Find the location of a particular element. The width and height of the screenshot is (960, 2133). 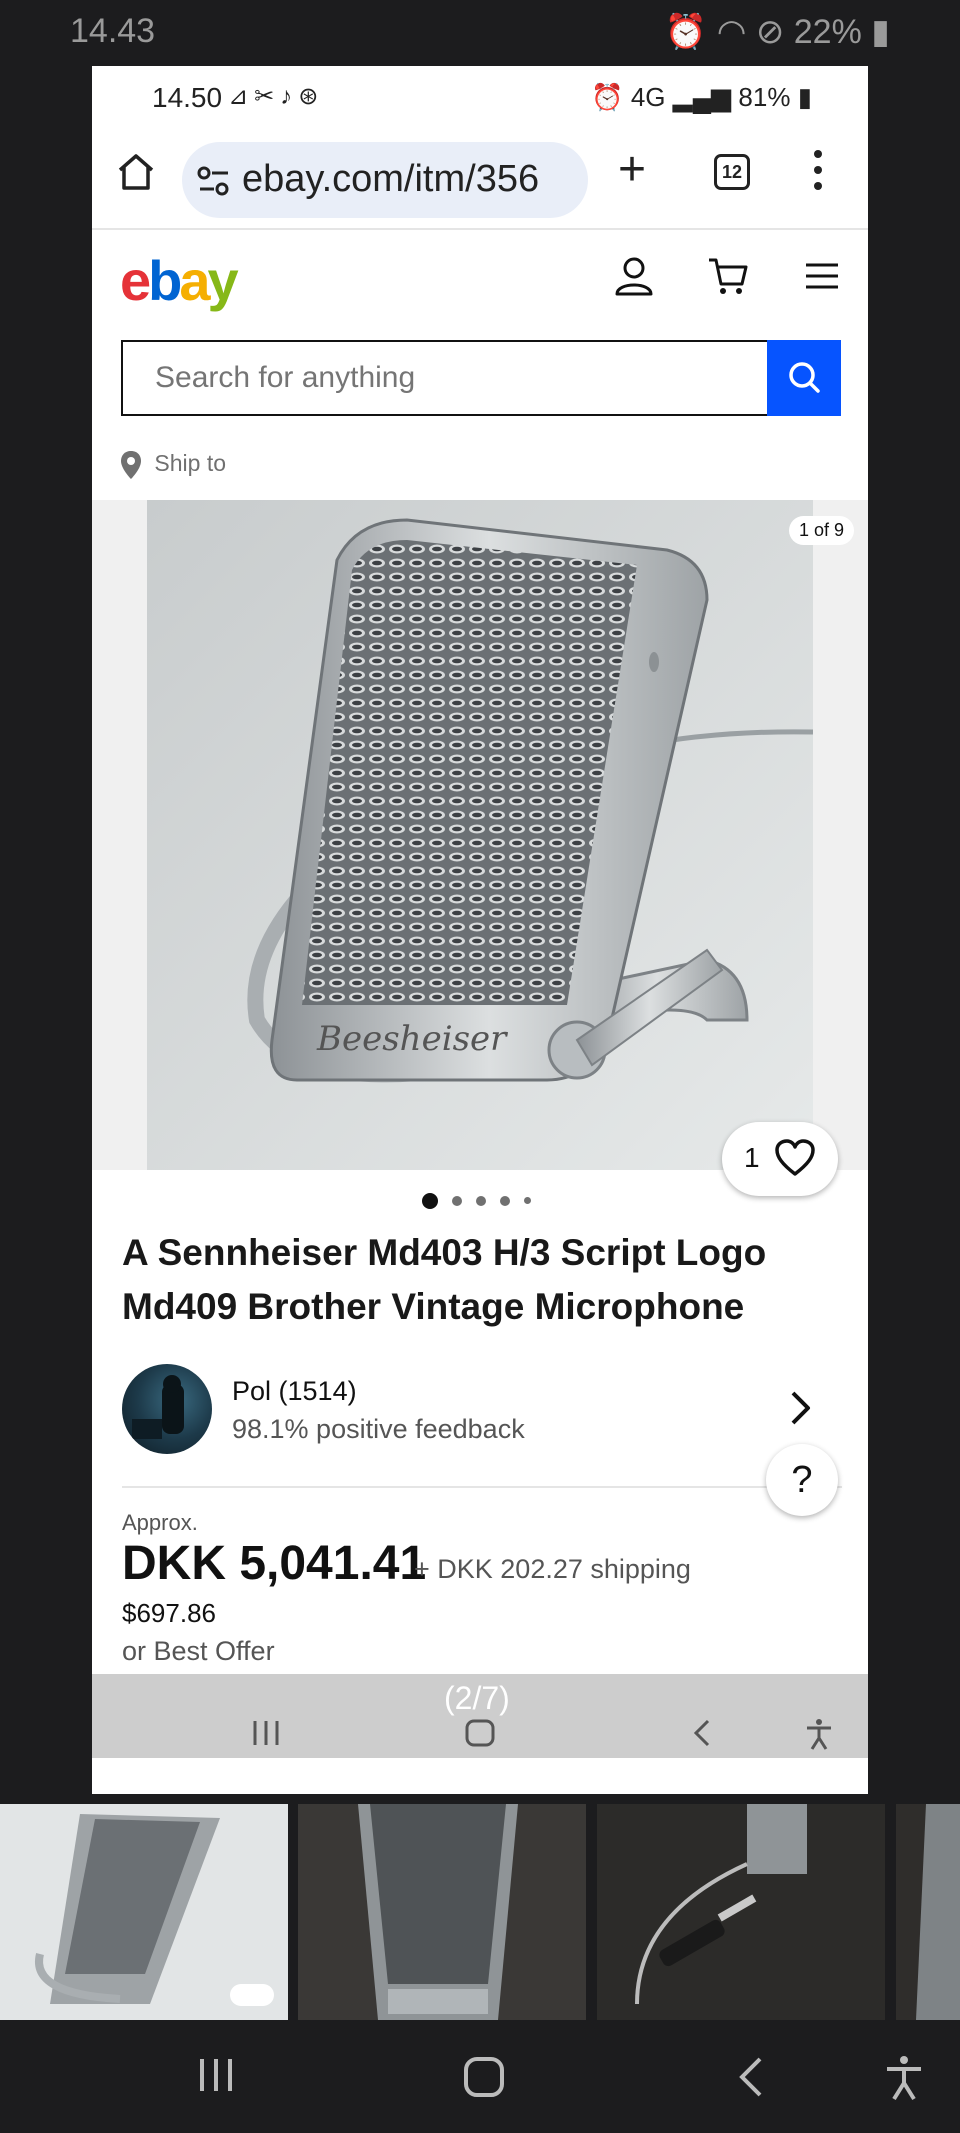

watch-button: 1 is located at coordinates (780, 1159).